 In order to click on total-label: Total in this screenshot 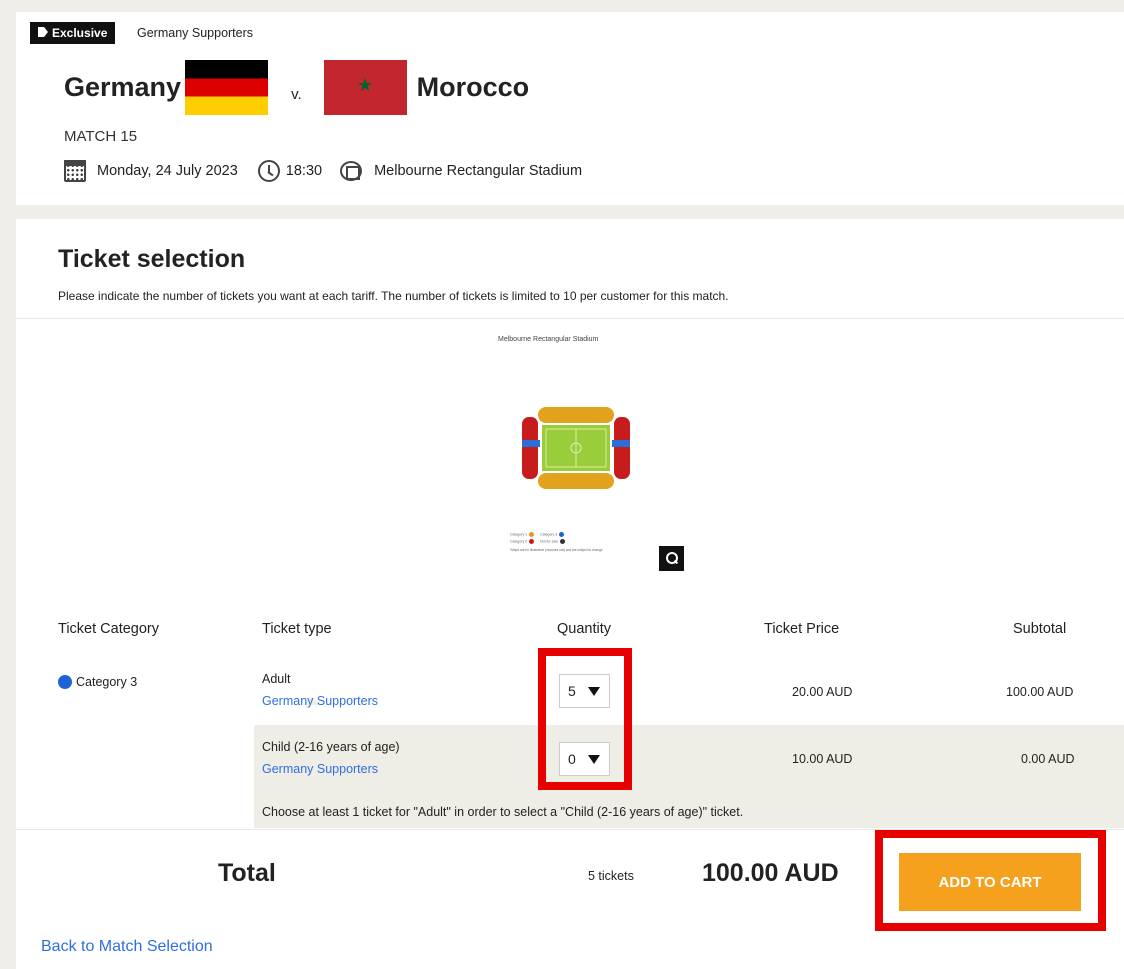, I will do `click(247, 873)`.